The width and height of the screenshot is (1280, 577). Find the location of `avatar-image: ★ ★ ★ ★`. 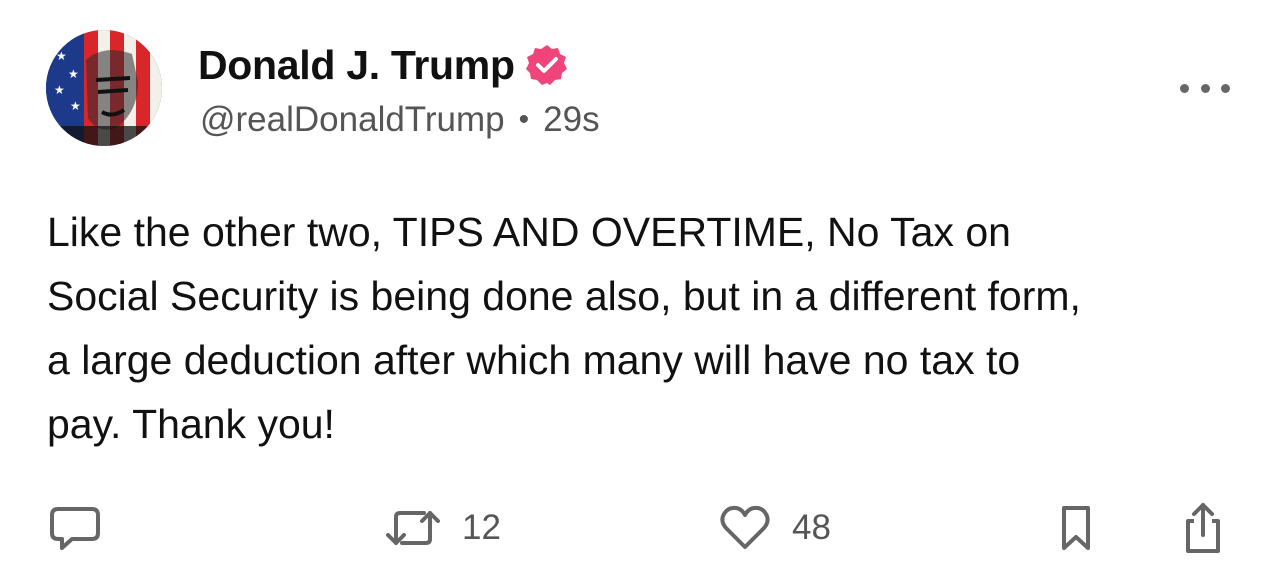

avatar-image: ★ ★ ★ ★ is located at coordinates (104, 88).